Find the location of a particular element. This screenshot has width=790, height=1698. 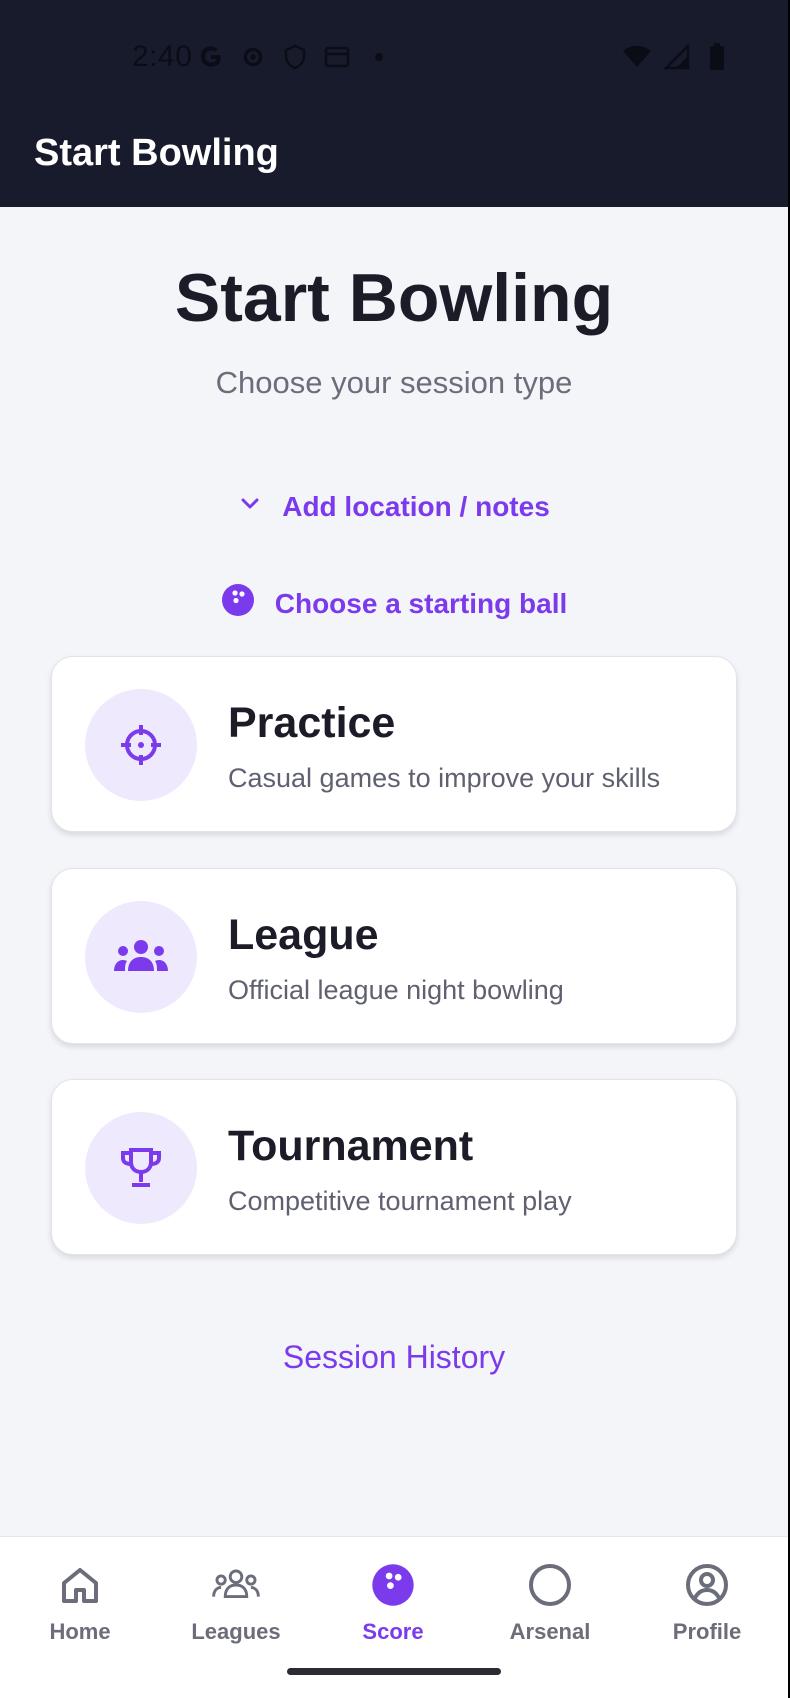

home-indicator is located at coordinates (394, 1671).